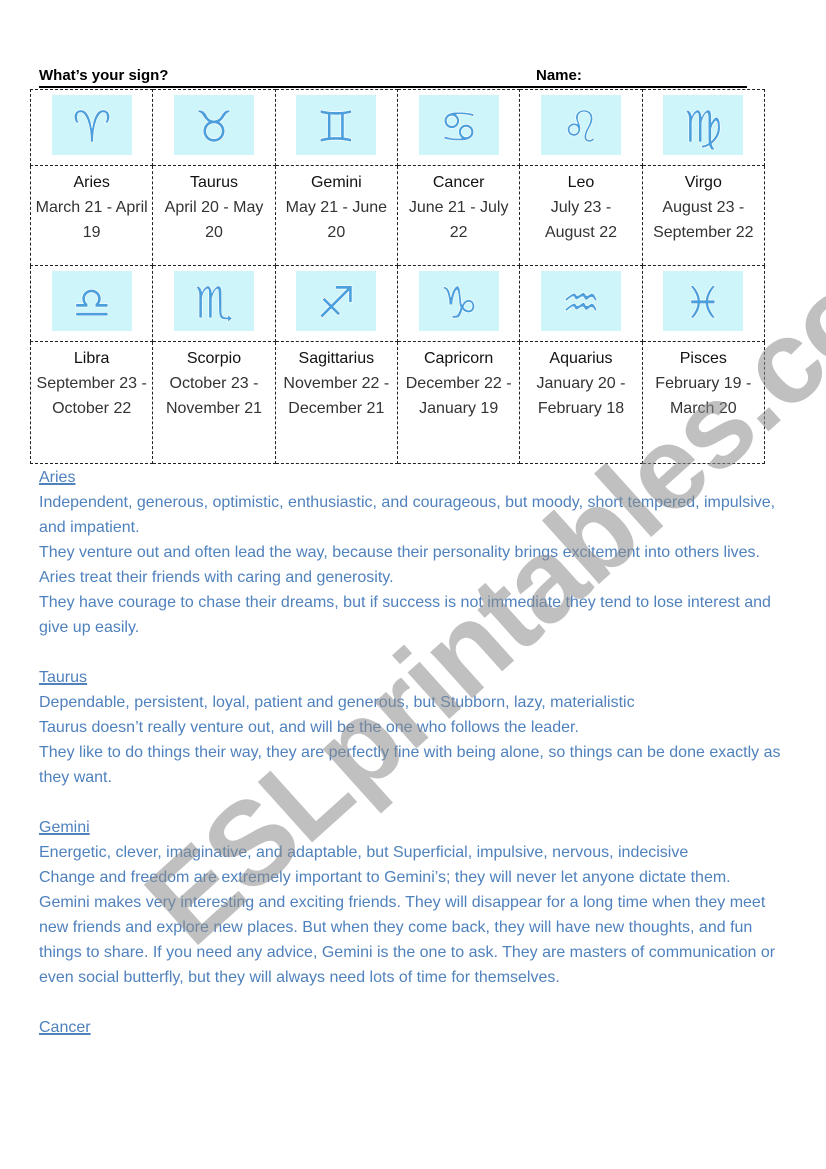  Describe the element at coordinates (393, 77) in the screenshot. I see `worksheet-header: What’s your sign? Name:` at that location.